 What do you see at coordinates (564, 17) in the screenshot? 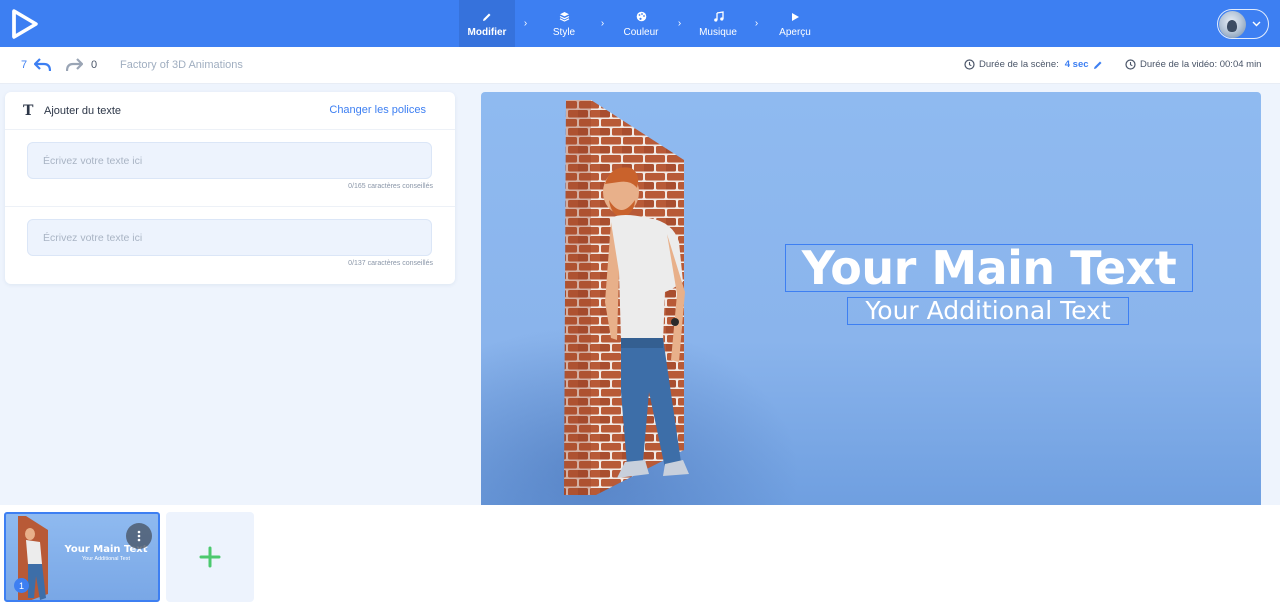
I see `layers-icon` at bounding box center [564, 17].